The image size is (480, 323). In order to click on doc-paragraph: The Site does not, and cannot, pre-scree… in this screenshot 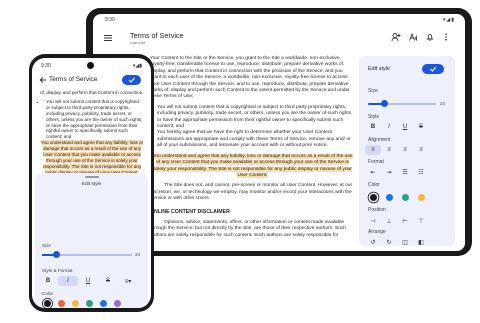, I will do `click(251, 192)`.